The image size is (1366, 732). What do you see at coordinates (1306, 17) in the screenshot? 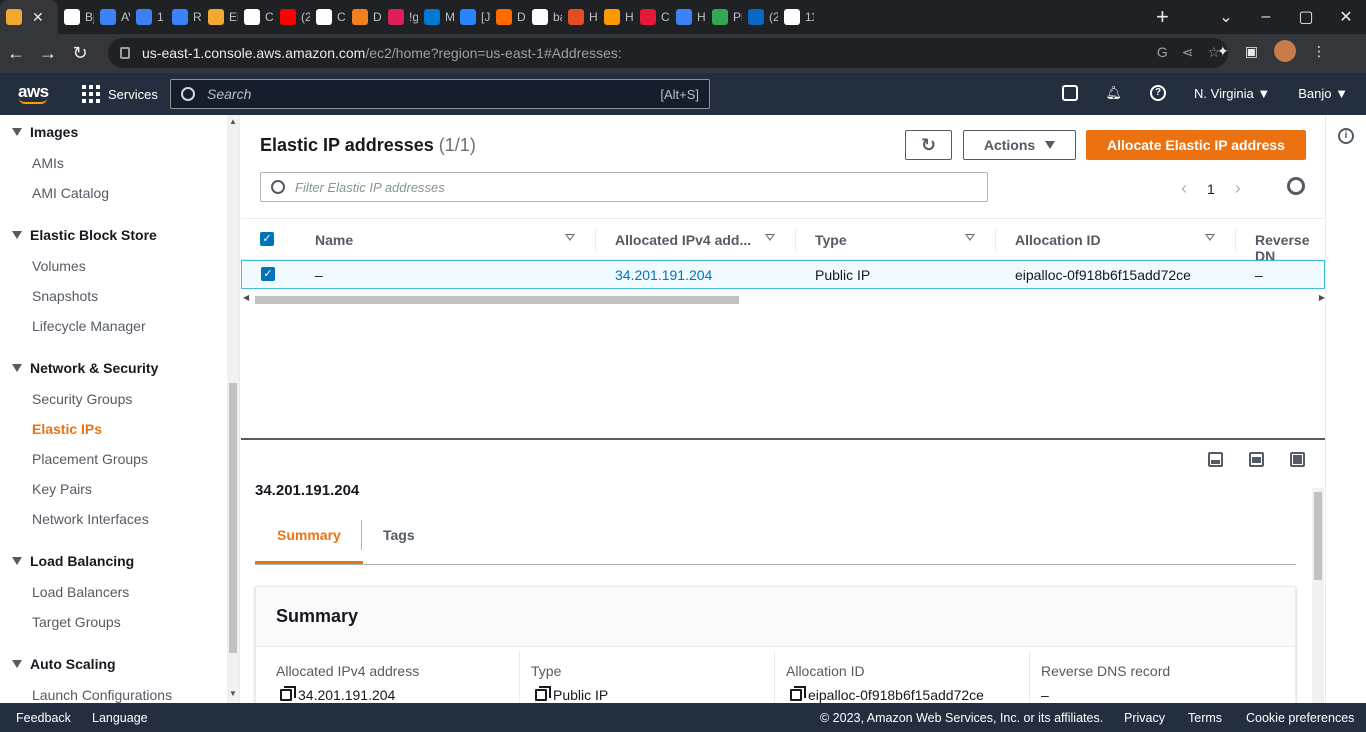
I see `maximize-icon: ▢` at bounding box center [1306, 17].